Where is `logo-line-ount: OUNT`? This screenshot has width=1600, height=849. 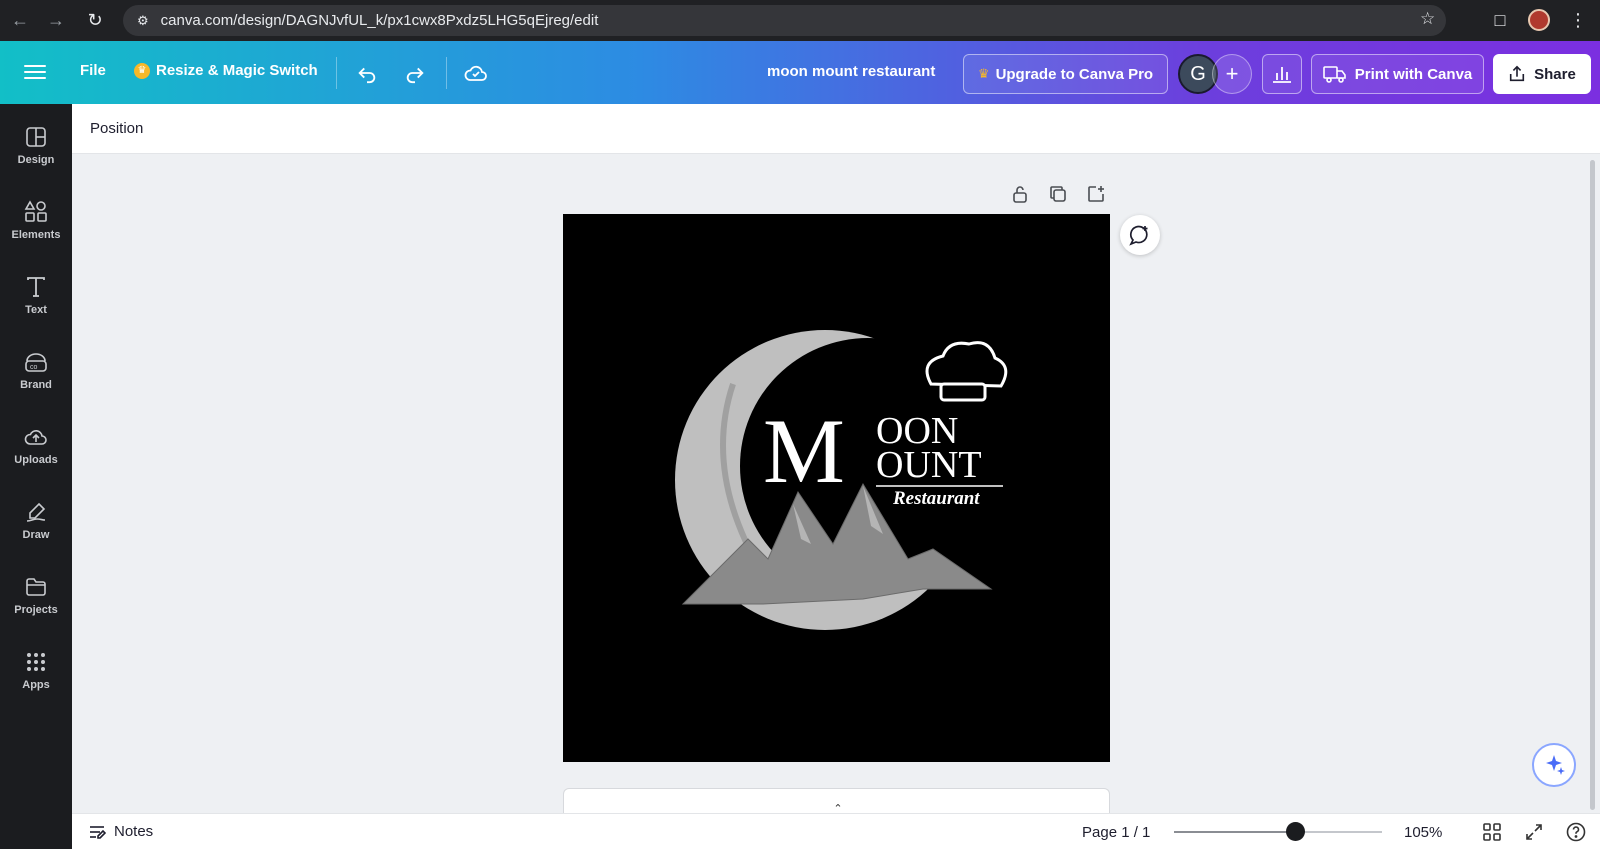 logo-line-ount: OUNT is located at coordinates (929, 465).